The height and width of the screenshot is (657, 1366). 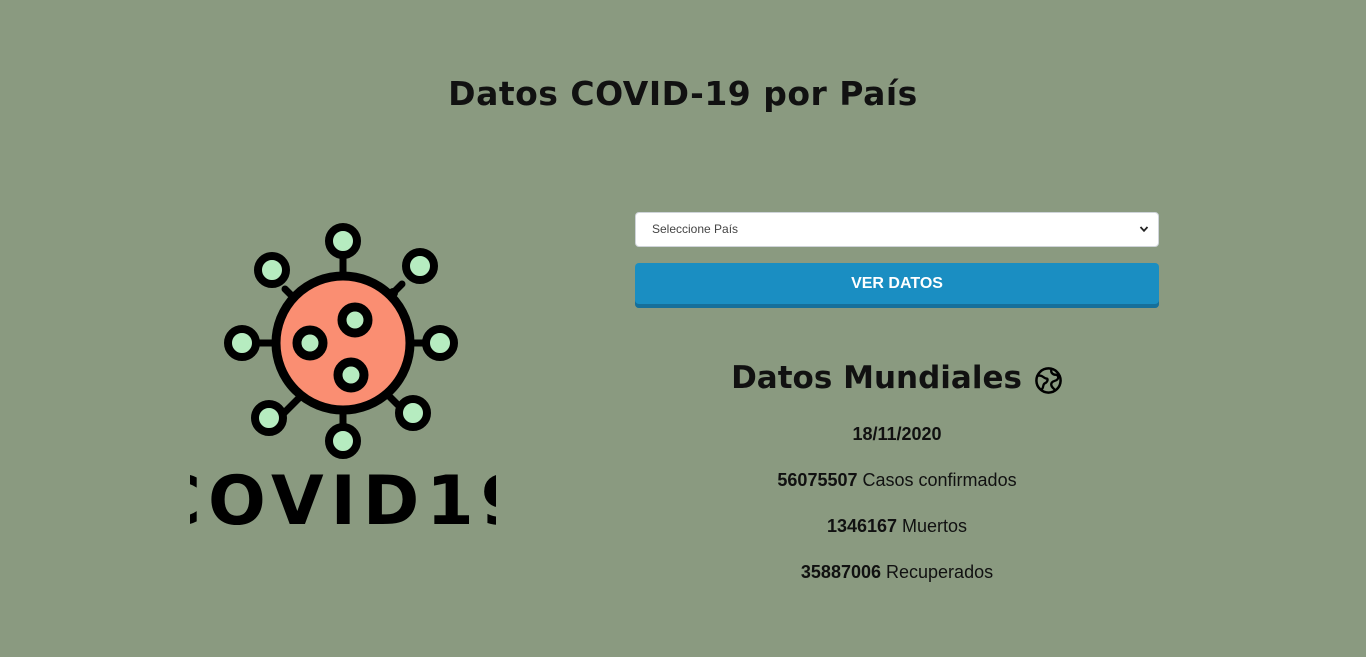 What do you see at coordinates (862, 526) in the screenshot?
I see `deaths-value: 1346167` at bounding box center [862, 526].